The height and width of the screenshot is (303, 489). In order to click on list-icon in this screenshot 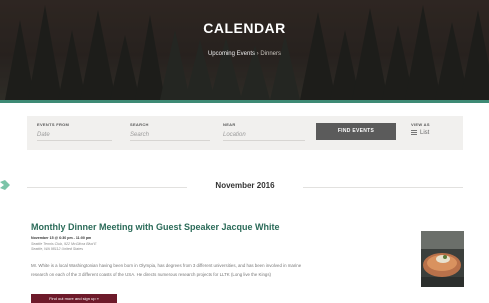, I will do `click(414, 132)`.